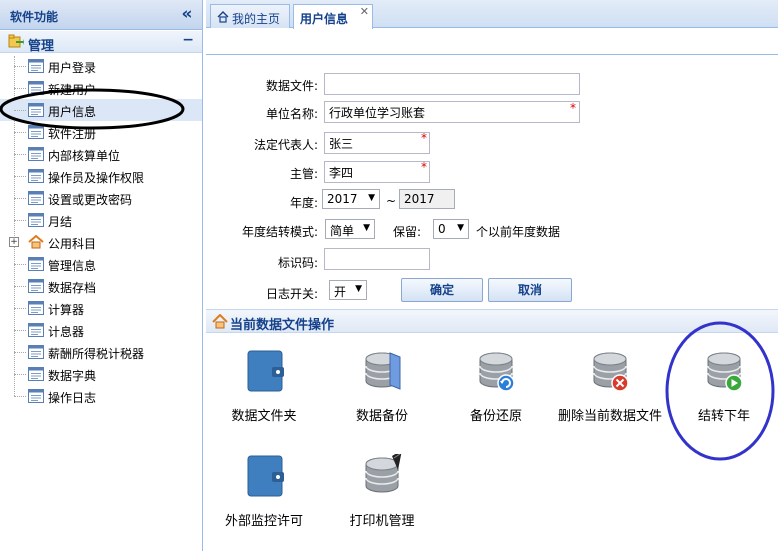 The height and width of the screenshot is (551, 778). What do you see at coordinates (101, 66) in the screenshot?
I see `sidebar-item: 用户登录` at bounding box center [101, 66].